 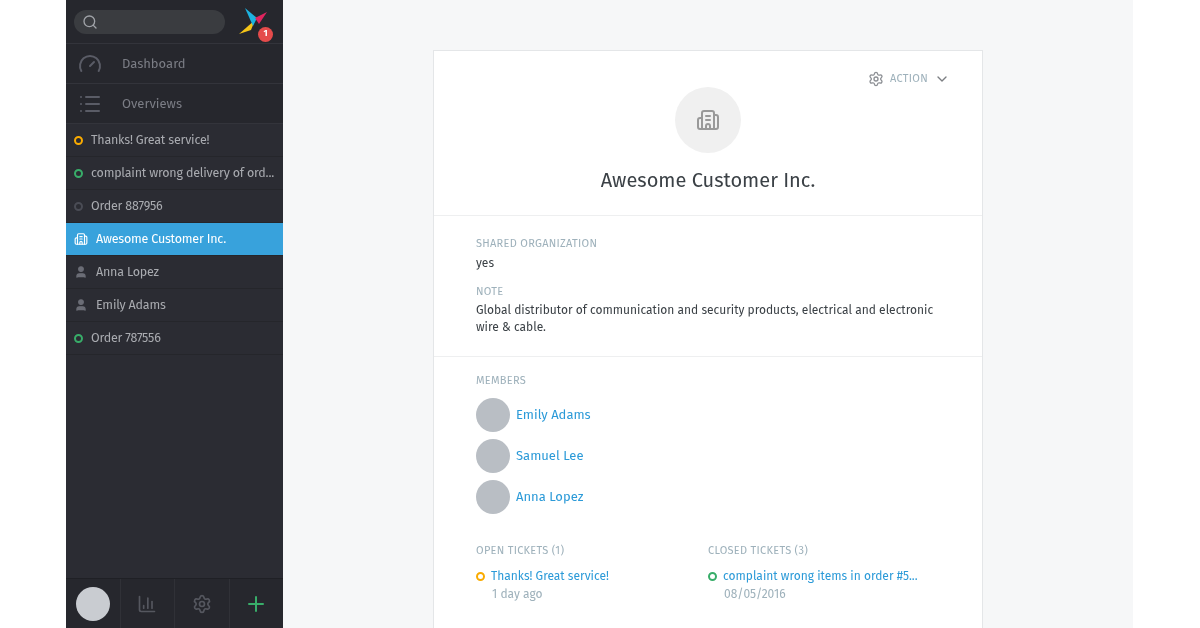 What do you see at coordinates (518, 594) in the screenshot?
I see `ticket-date: 1 day ago` at bounding box center [518, 594].